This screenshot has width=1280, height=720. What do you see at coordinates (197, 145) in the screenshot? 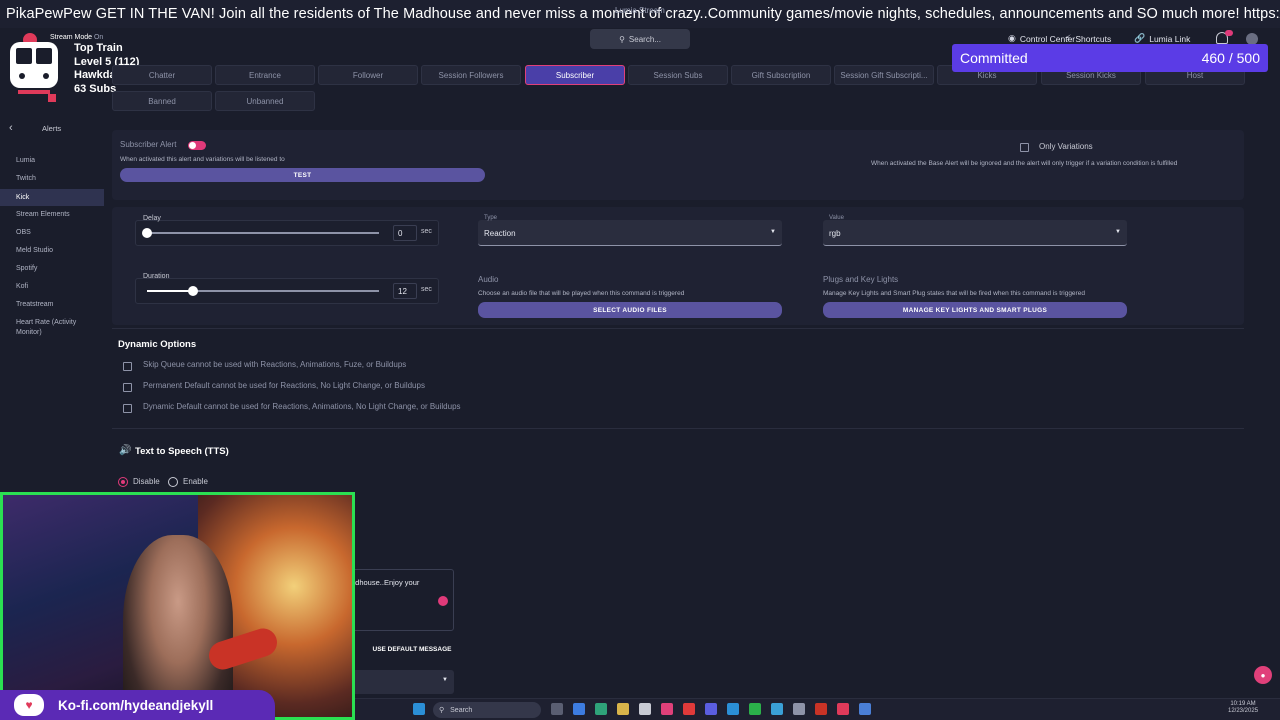
I see `subscriber-alert-toggle` at bounding box center [197, 145].